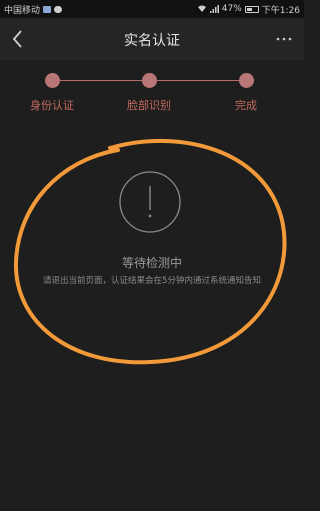  I want to click on page-title: 实名认证, so click(152, 41).